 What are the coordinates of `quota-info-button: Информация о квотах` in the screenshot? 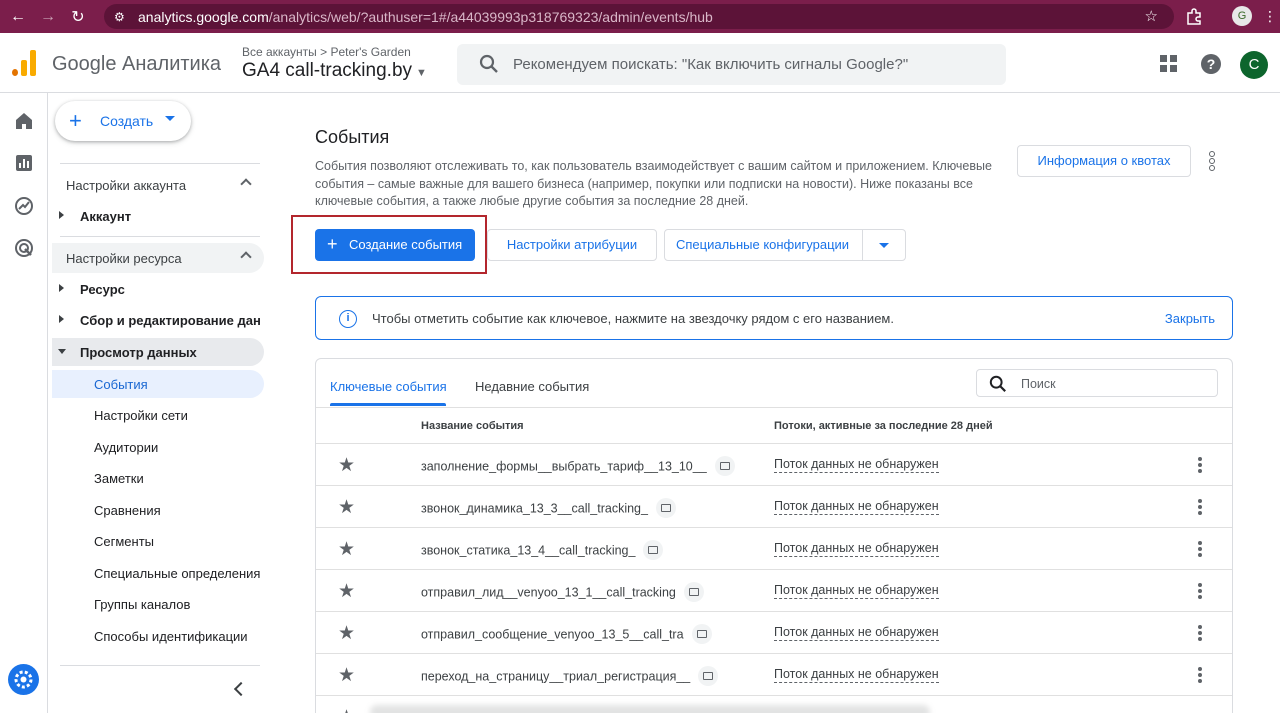 It's located at (1104, 161).